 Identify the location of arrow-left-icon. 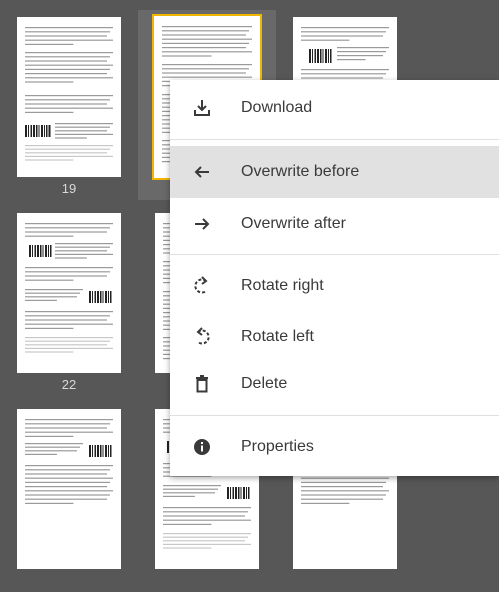
(202, 172).